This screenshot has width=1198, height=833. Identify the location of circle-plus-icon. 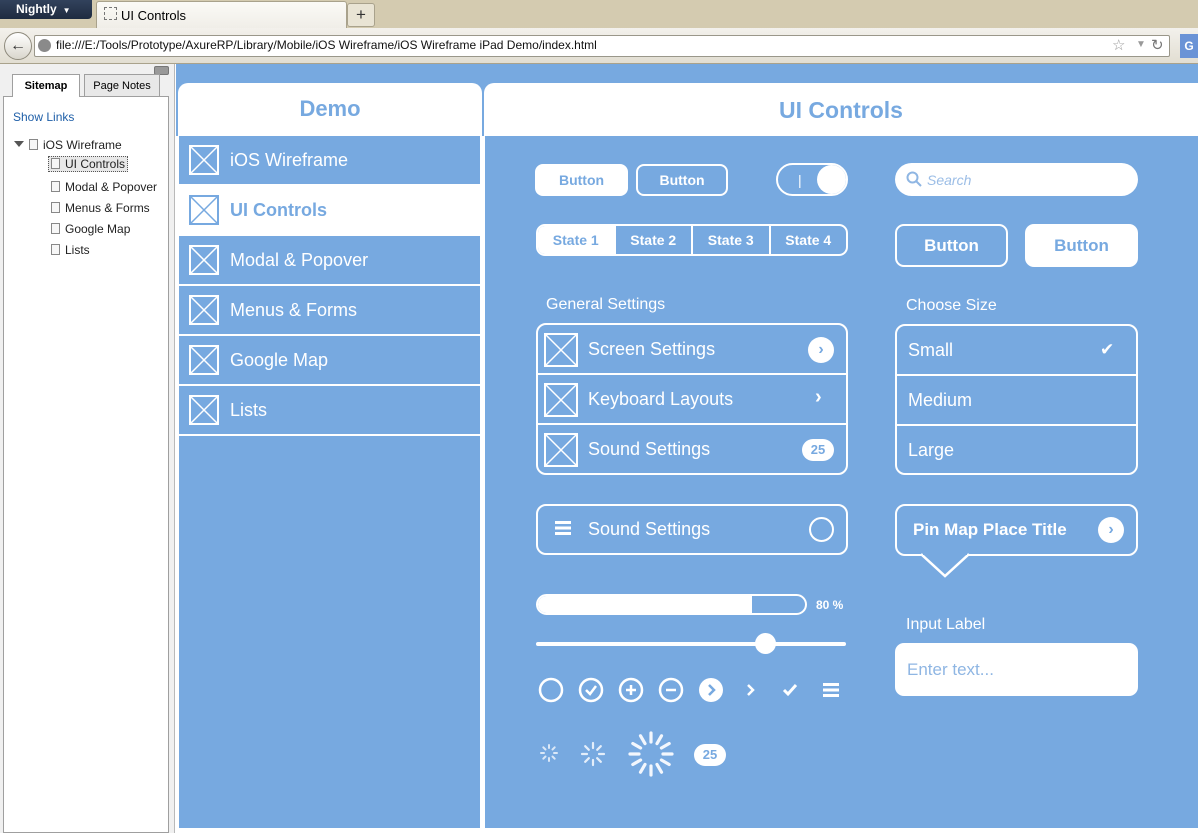
(631, 690).